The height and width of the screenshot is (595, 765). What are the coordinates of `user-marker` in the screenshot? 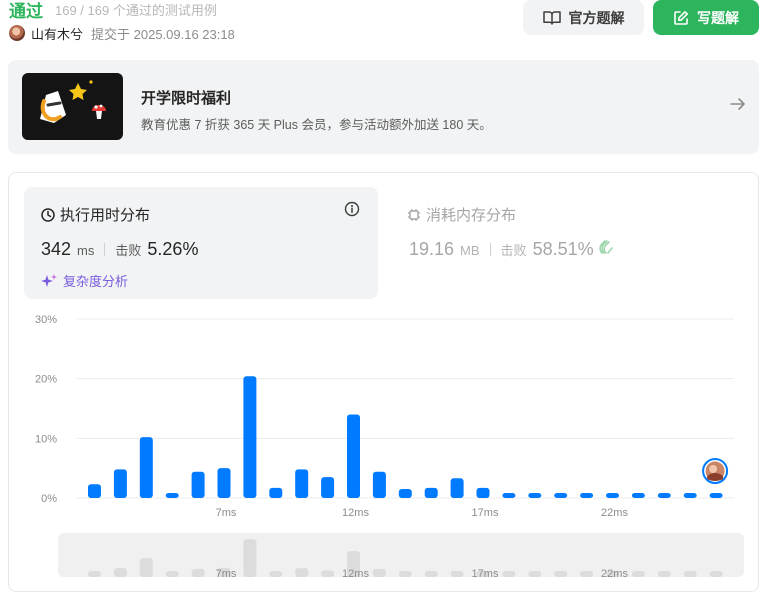 It's located at (715, 471).